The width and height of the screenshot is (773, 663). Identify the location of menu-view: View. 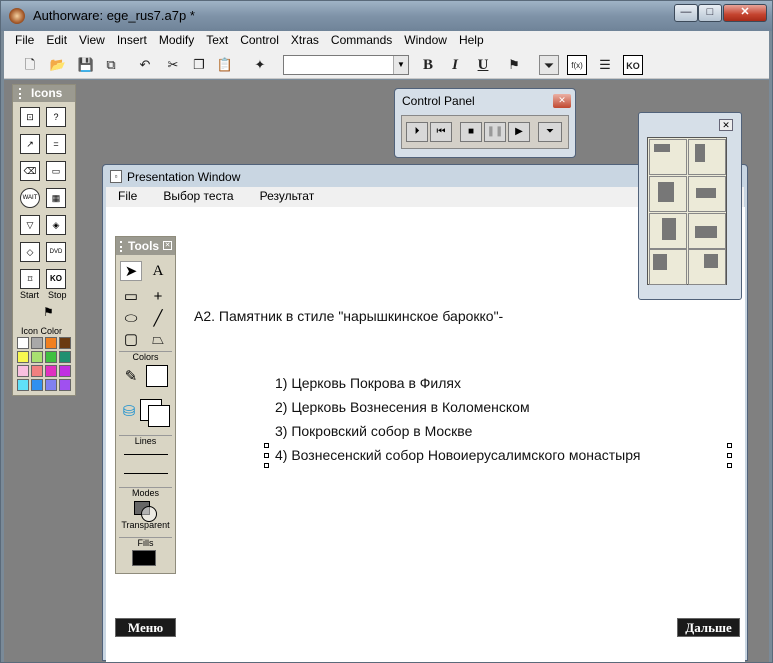
(92, 40).